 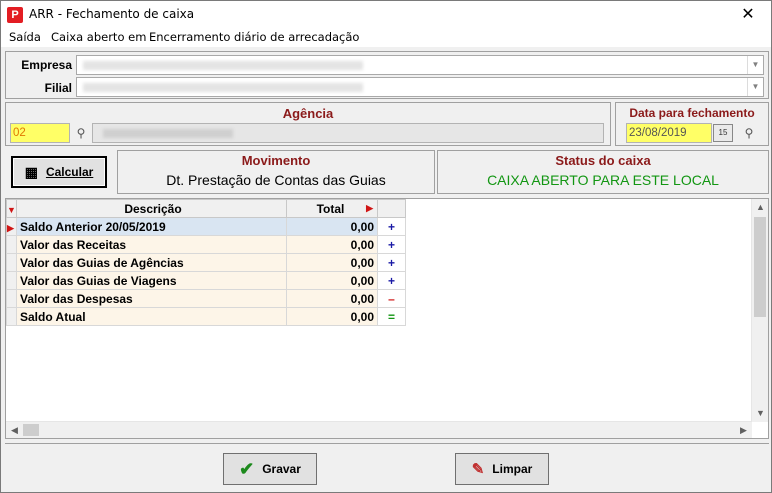 What do you see at coordinates (379, 429) in the screenshot?
I see `horizontal-scrollbar: ◀ ▶` at bounding box center [379, 429].